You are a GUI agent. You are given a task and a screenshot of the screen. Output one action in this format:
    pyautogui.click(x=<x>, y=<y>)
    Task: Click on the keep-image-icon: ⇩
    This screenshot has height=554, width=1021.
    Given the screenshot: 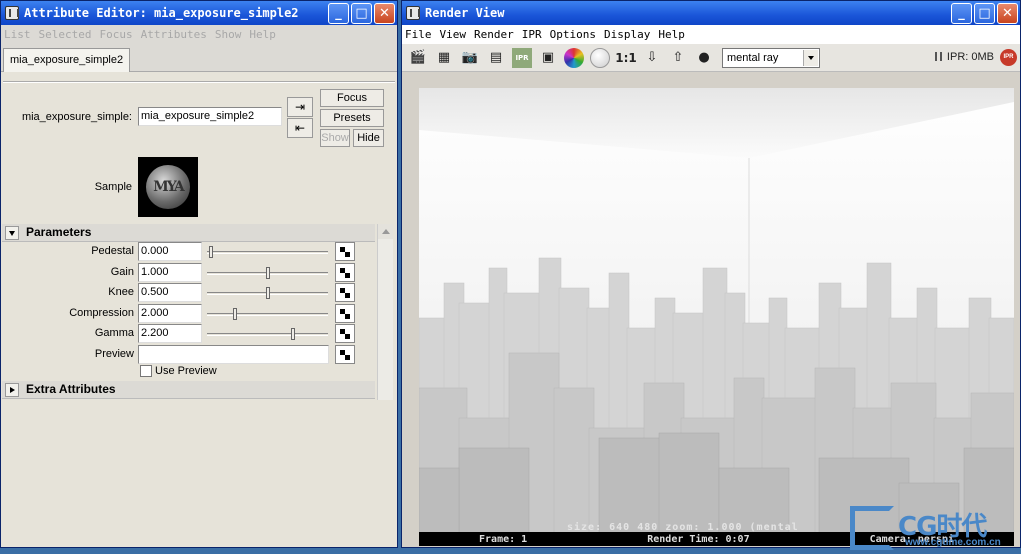 What is the action you would take?
    pyautogui.click(x=652, y=58)
    